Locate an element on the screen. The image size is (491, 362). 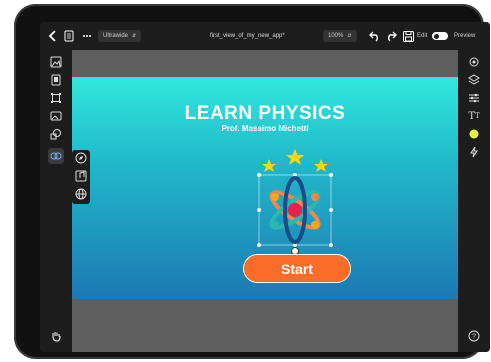
undo-icon is located at coordinates (375, 36).